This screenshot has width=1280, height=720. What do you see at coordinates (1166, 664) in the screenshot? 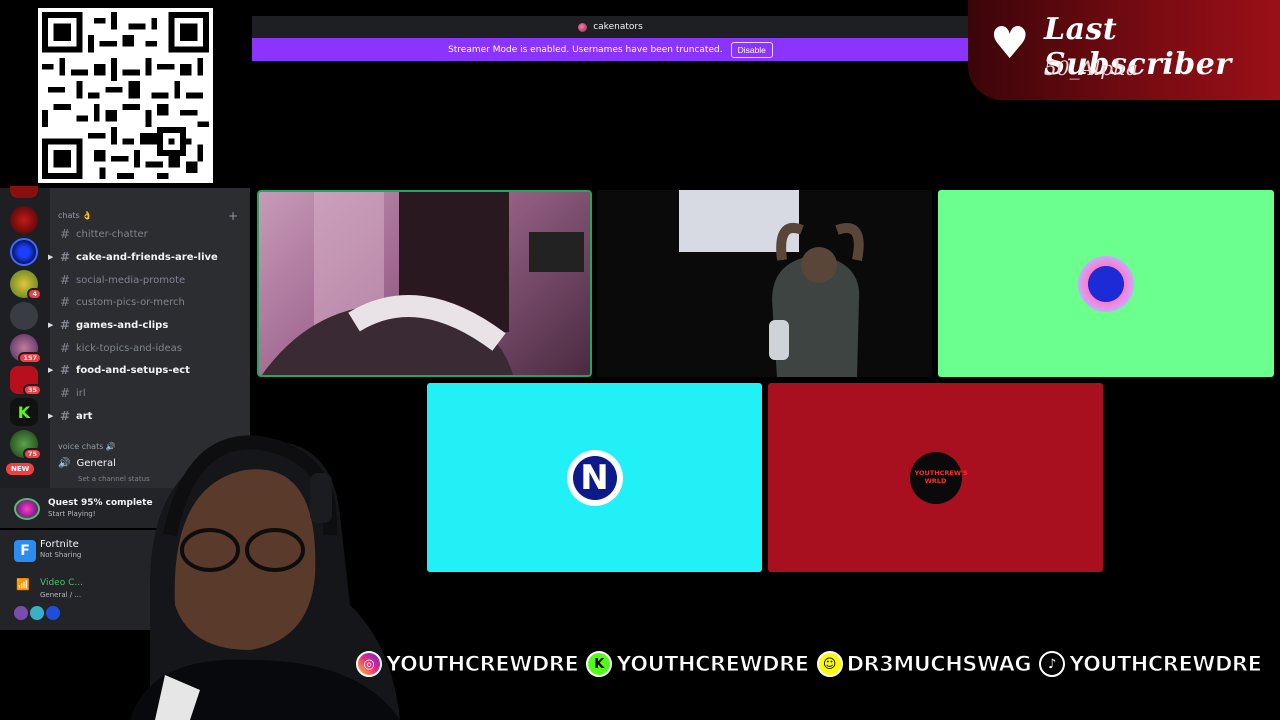
I see `tiktok-handle: YOUTHCREWDRE` at bounding box center [1166, 664].